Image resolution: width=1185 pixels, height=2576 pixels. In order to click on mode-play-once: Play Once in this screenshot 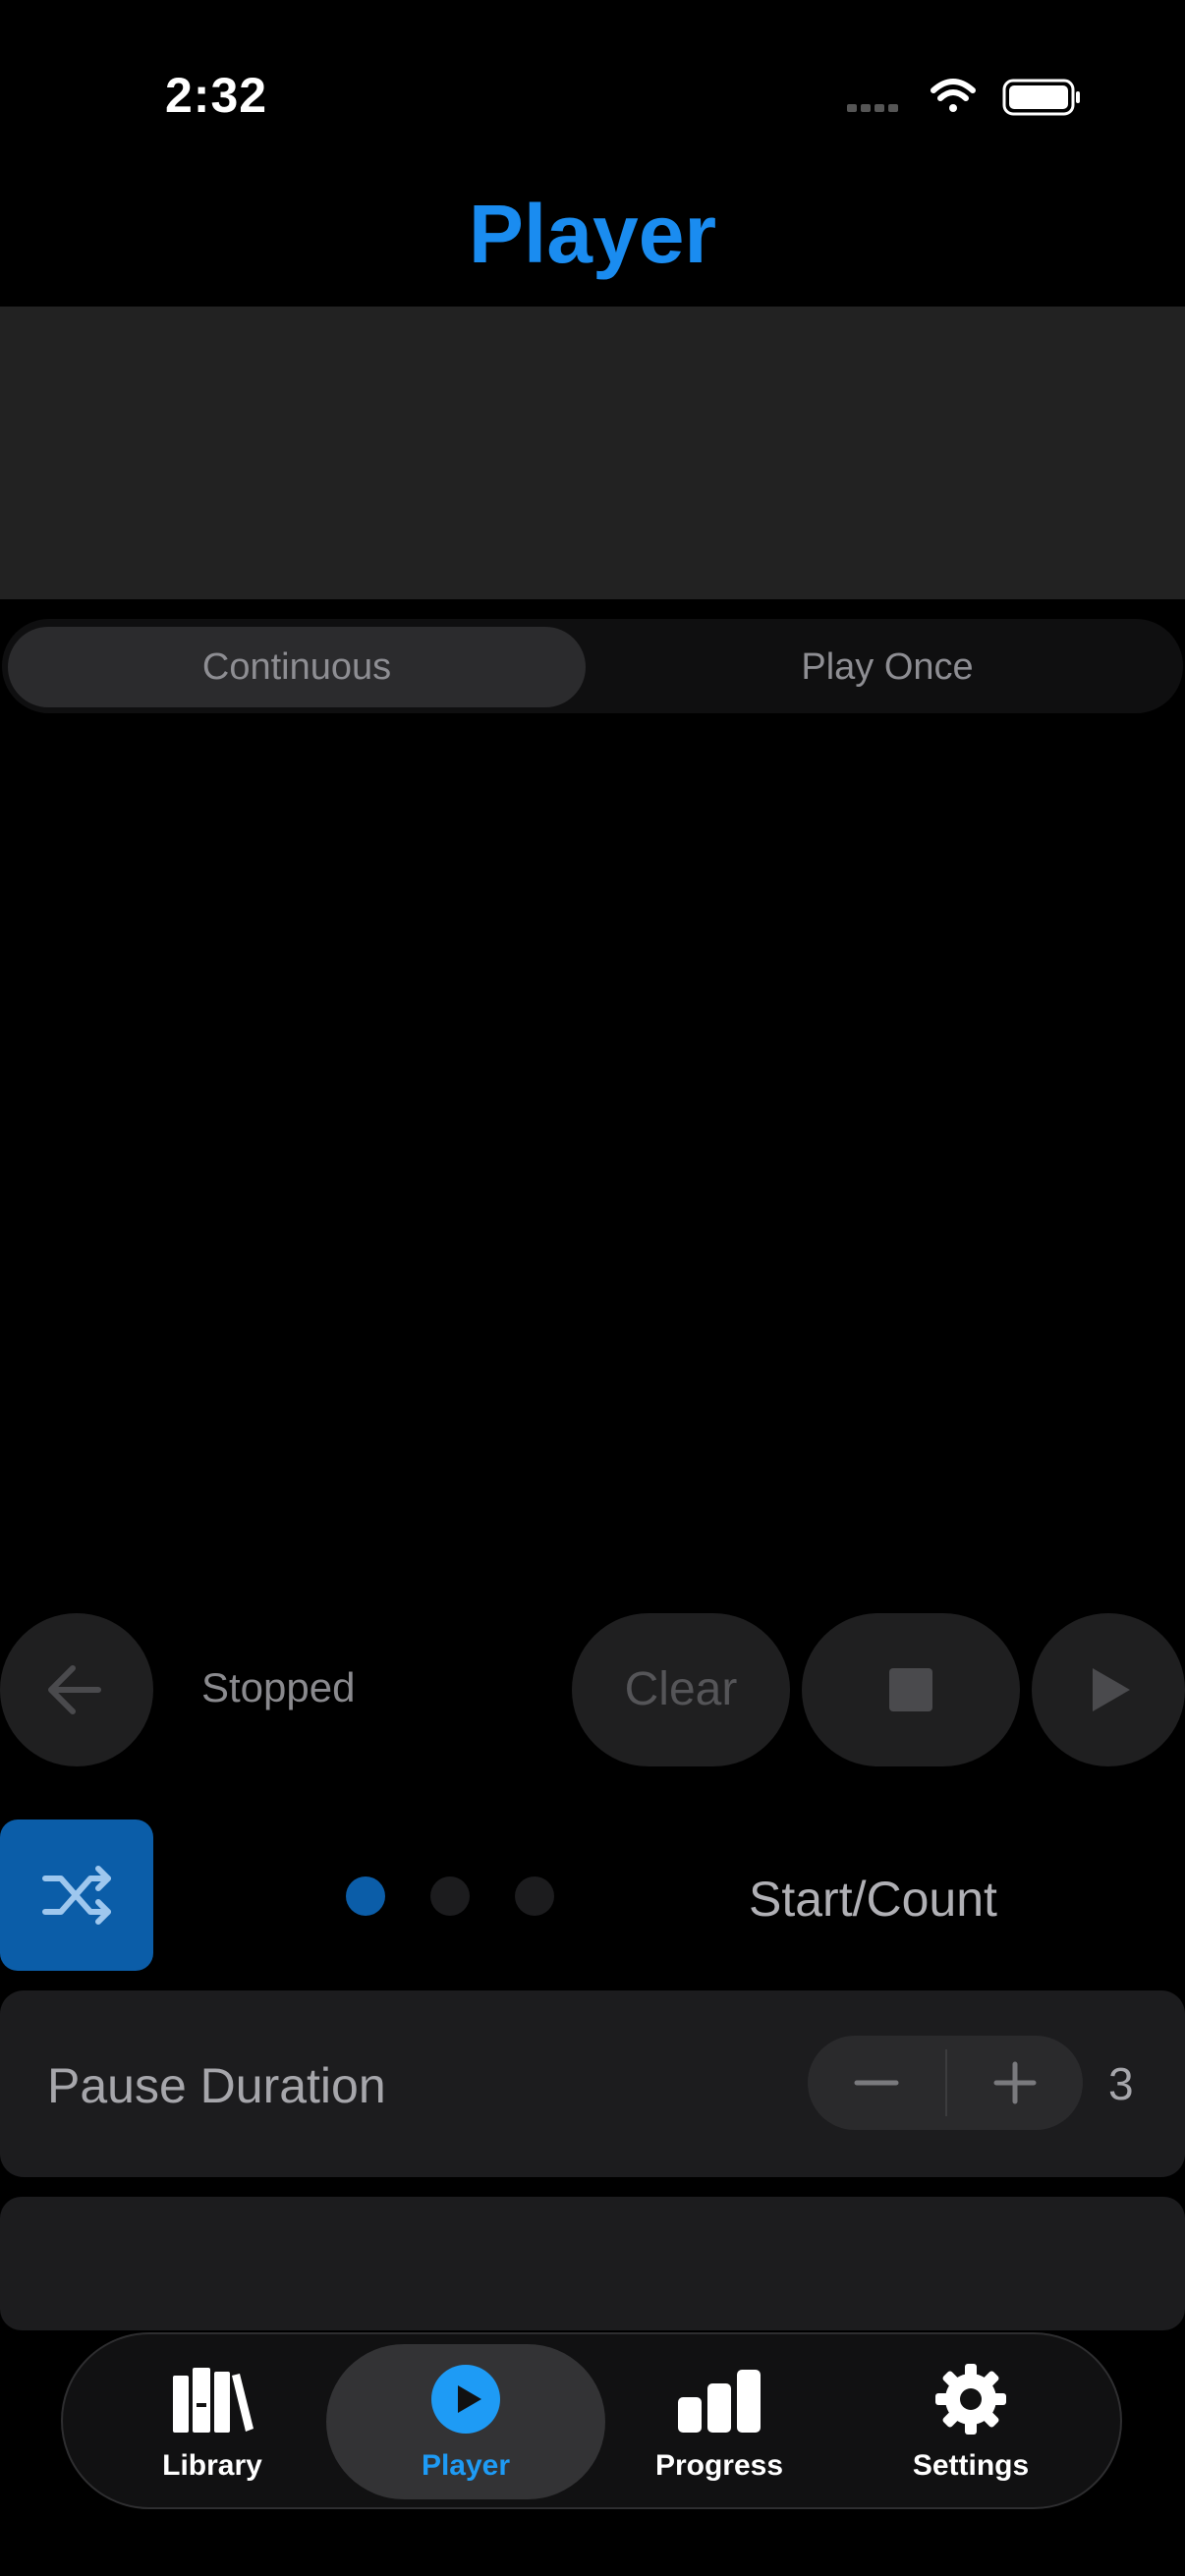, I will do `click(887, 667)`.